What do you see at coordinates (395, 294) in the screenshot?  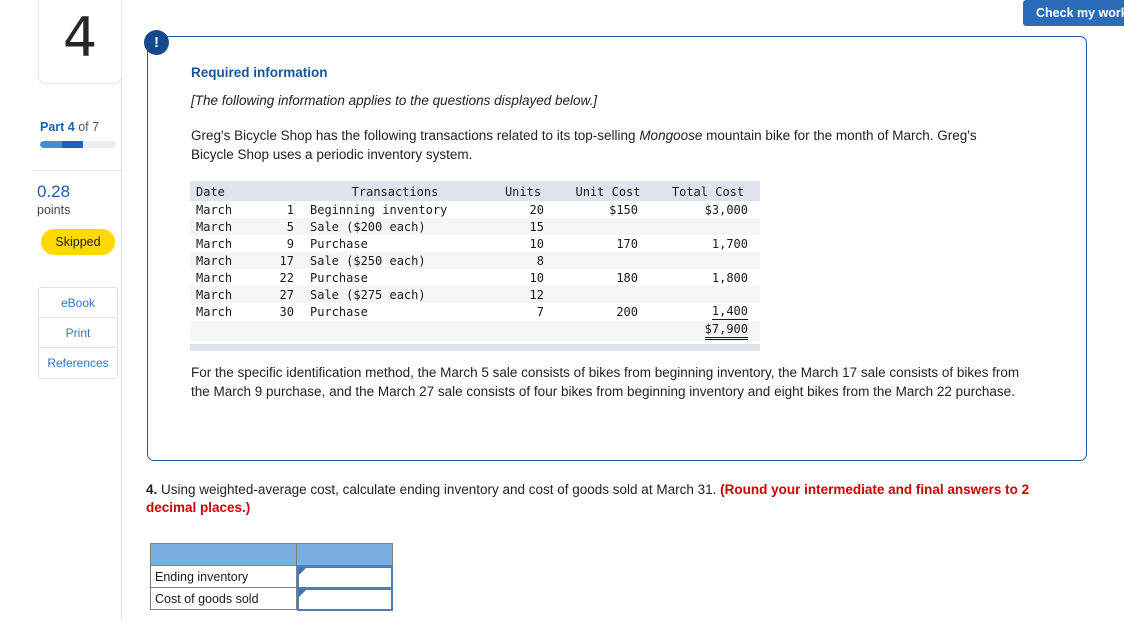 I see `cell-transaction: Sale ($275 each)` at bounding box center [395, 294].